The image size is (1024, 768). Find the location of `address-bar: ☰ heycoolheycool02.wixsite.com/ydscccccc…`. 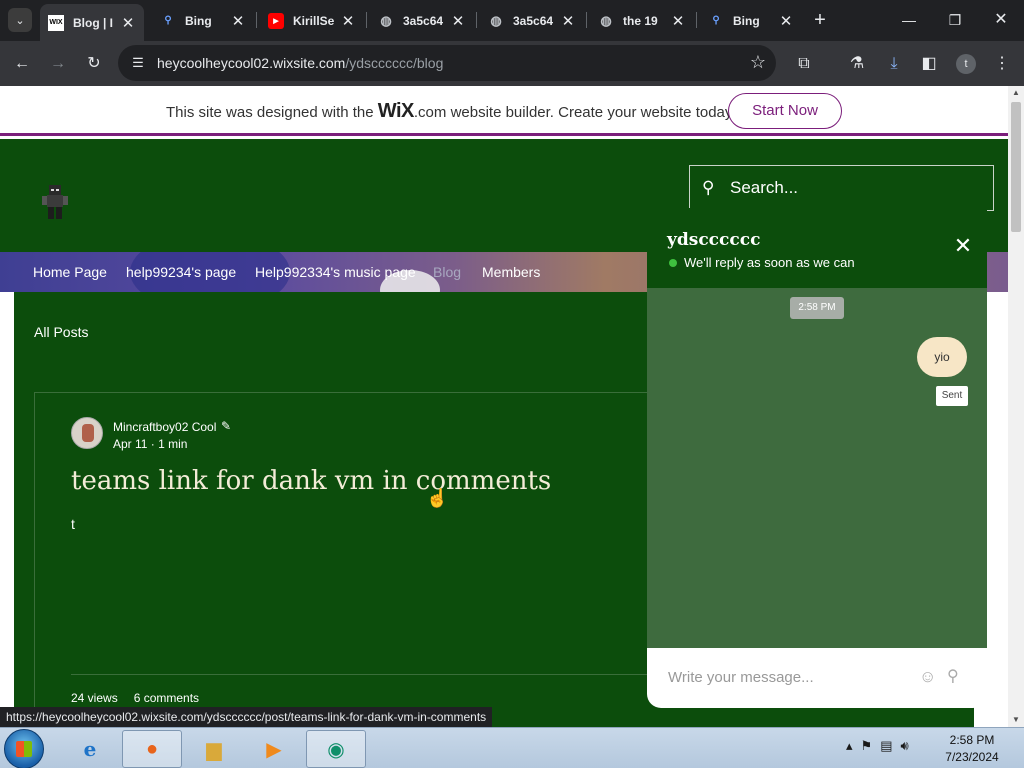

address-bar: ☰ heycoolheycool02.wixsite.com/ydscccccc… is located at coordinates (447, 63).